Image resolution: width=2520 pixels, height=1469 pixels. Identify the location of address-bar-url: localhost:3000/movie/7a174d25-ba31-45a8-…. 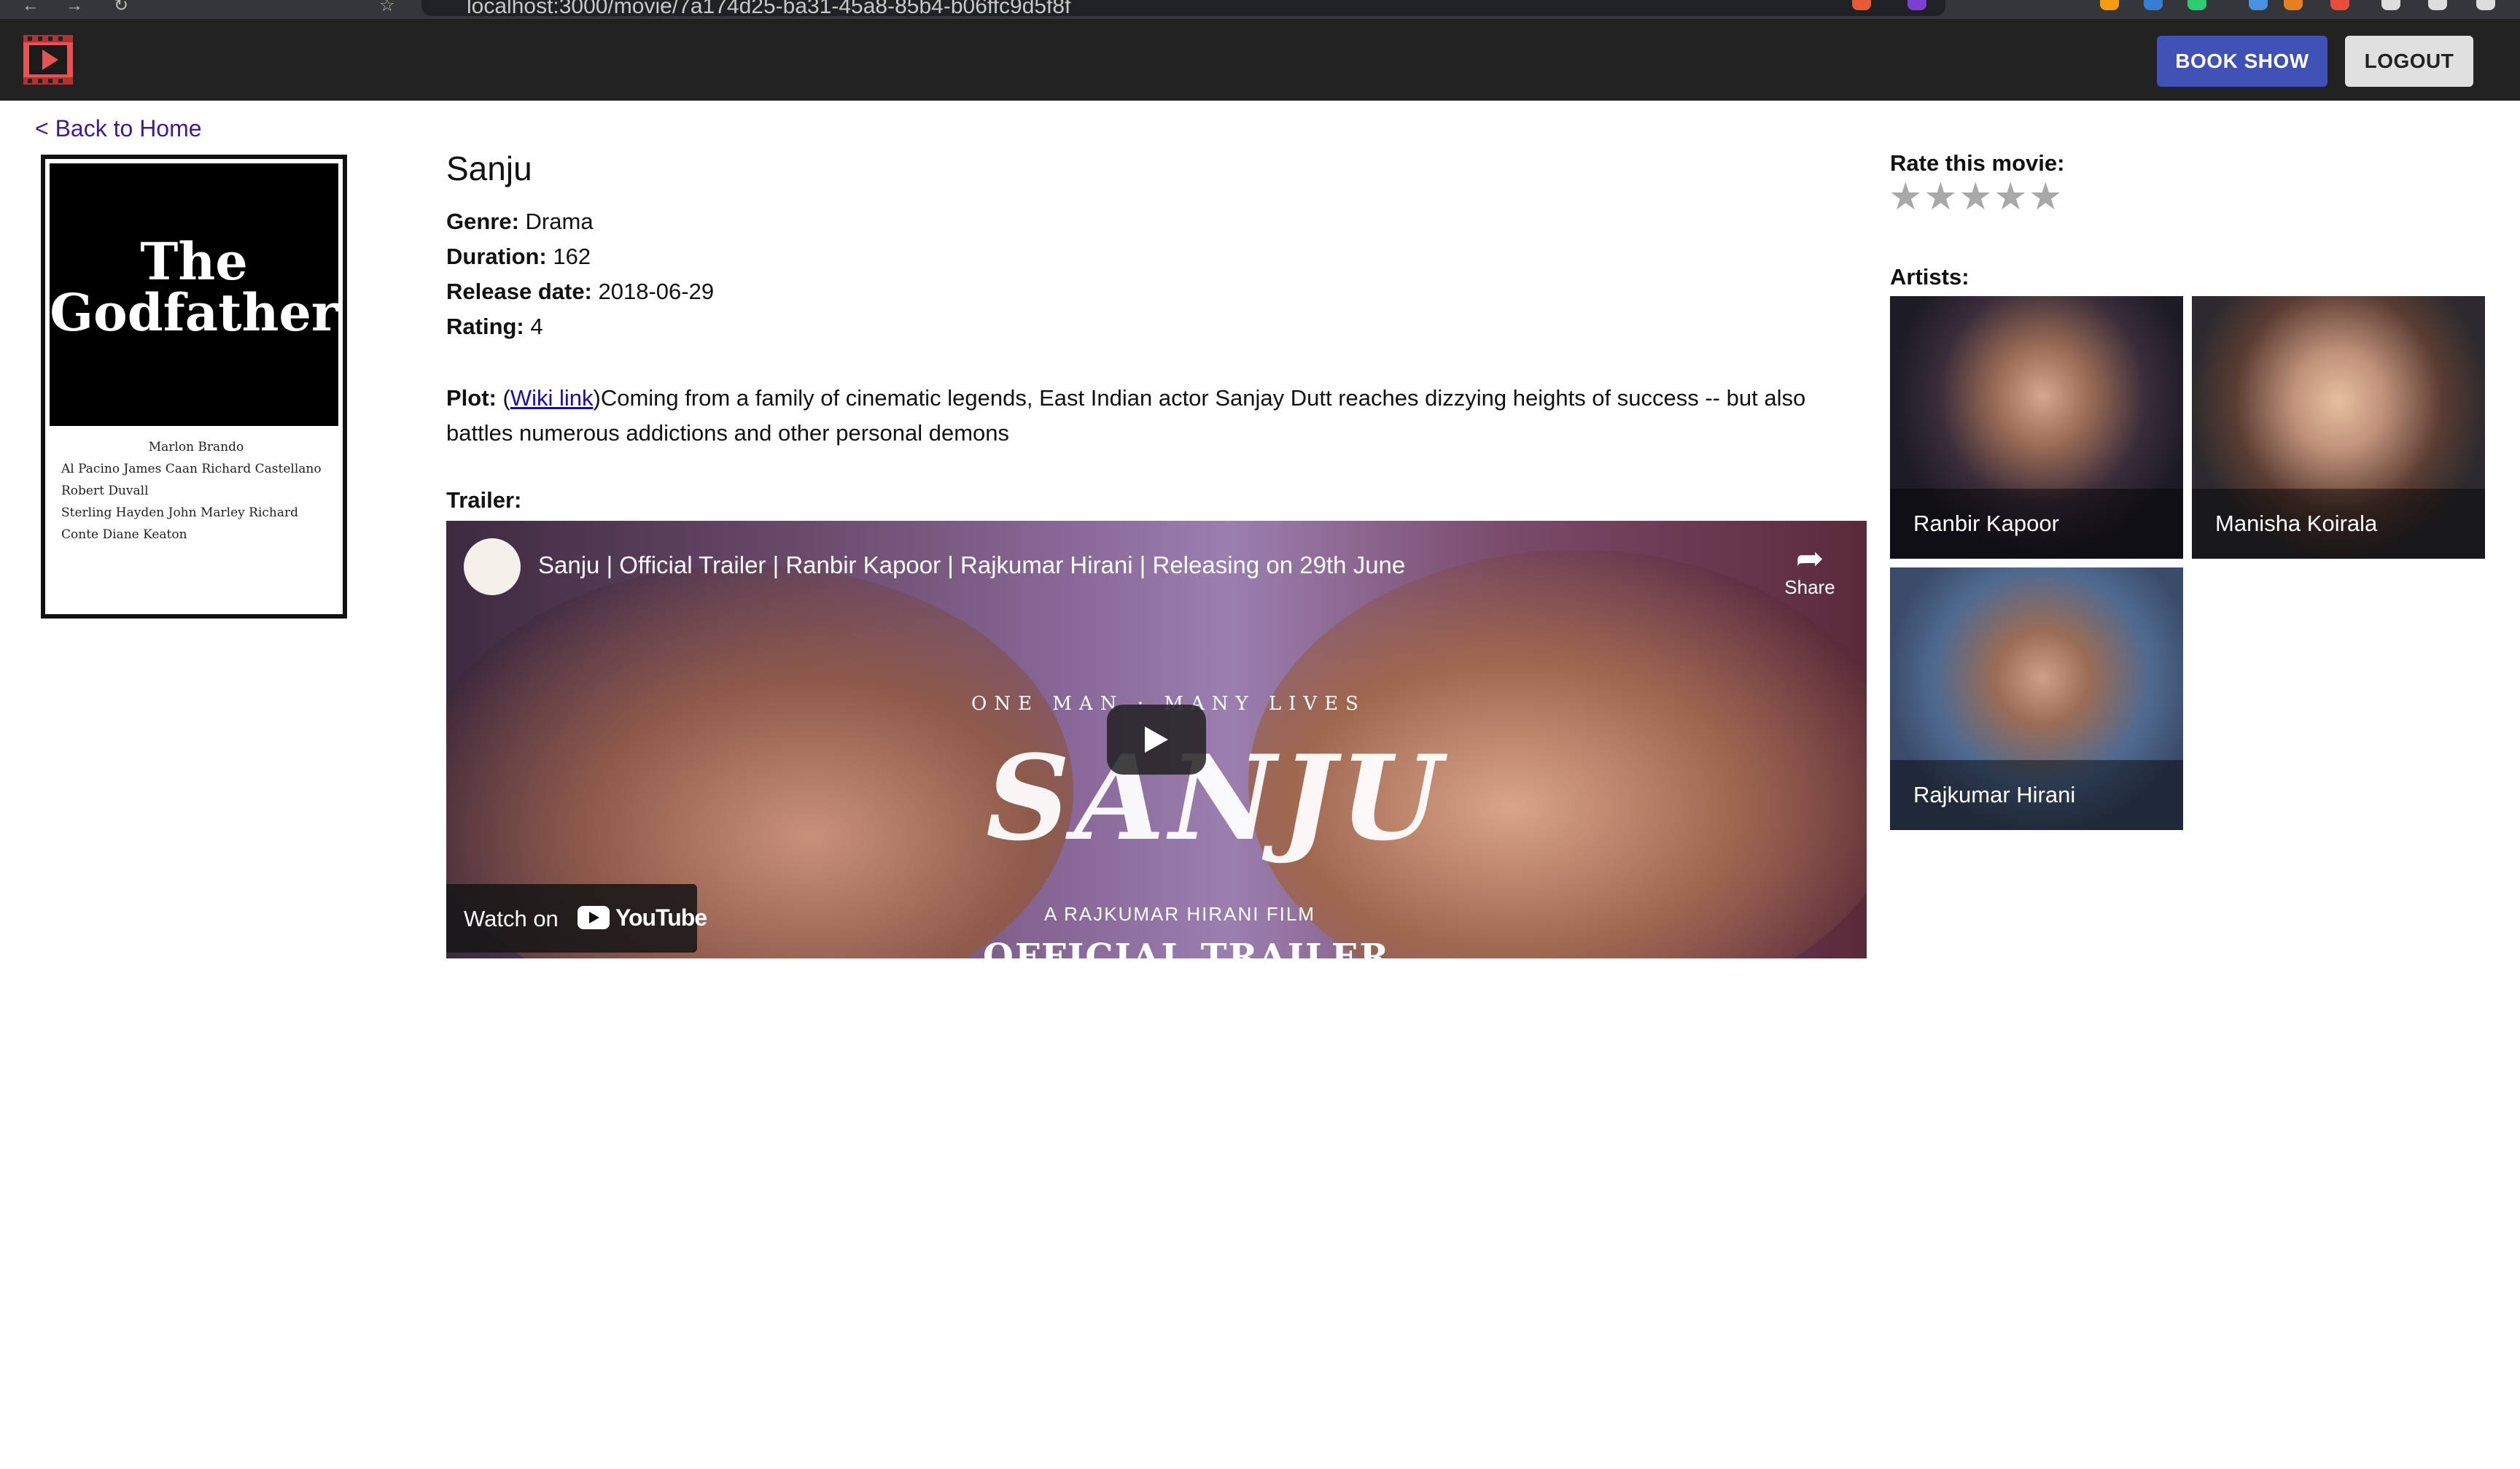
(768, 9).